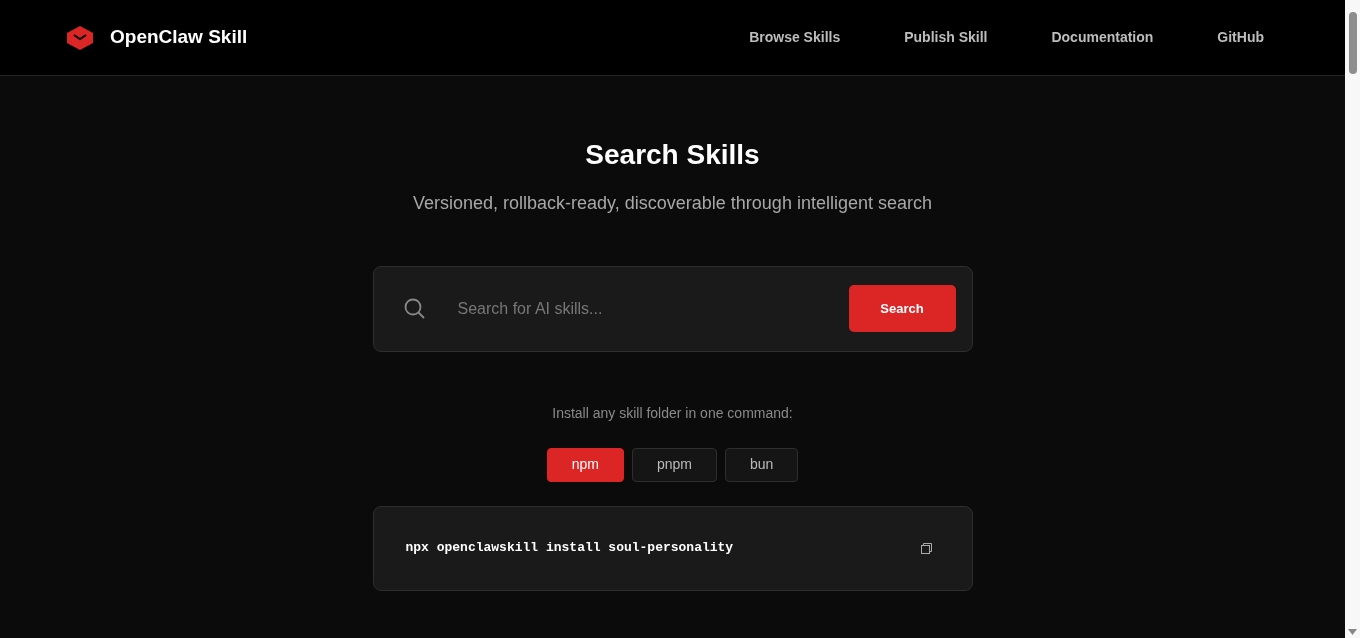 The width and height of the screenshot is (1360, 638). Describe the element at coordinates (1102, 37) in the screenshot. I see `nav-link: Documentation` at that location.